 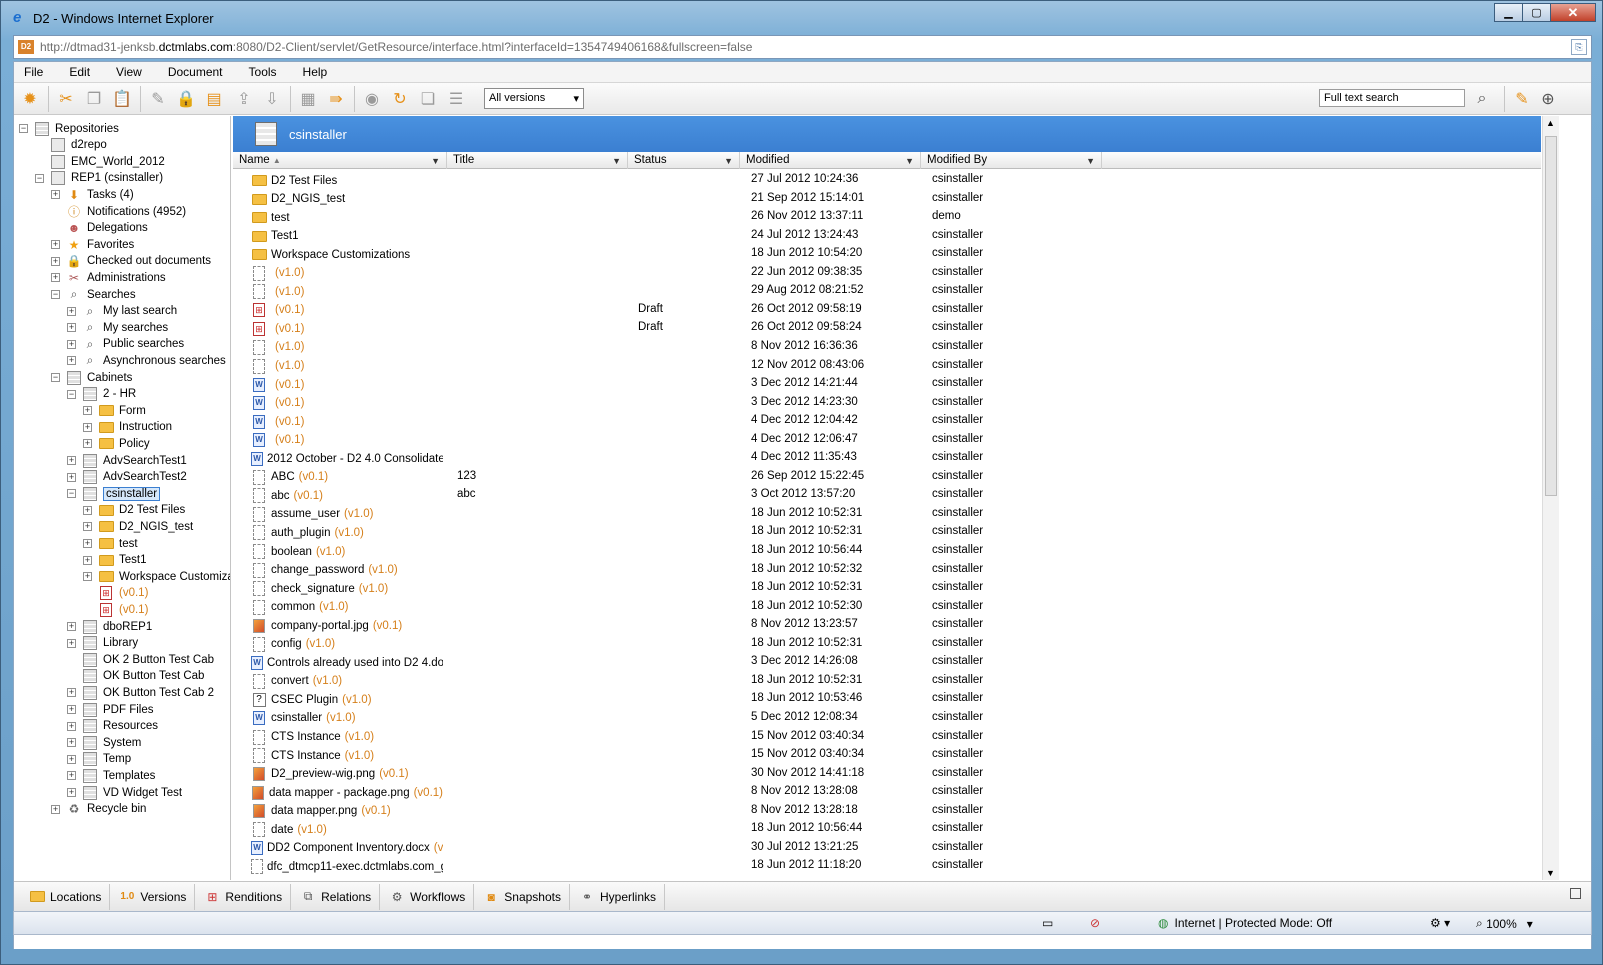 What do you see at coordinates (1536, 12) in the screenshot?
I see `maximize-button: ▢` at bounding box center [1536, 12].